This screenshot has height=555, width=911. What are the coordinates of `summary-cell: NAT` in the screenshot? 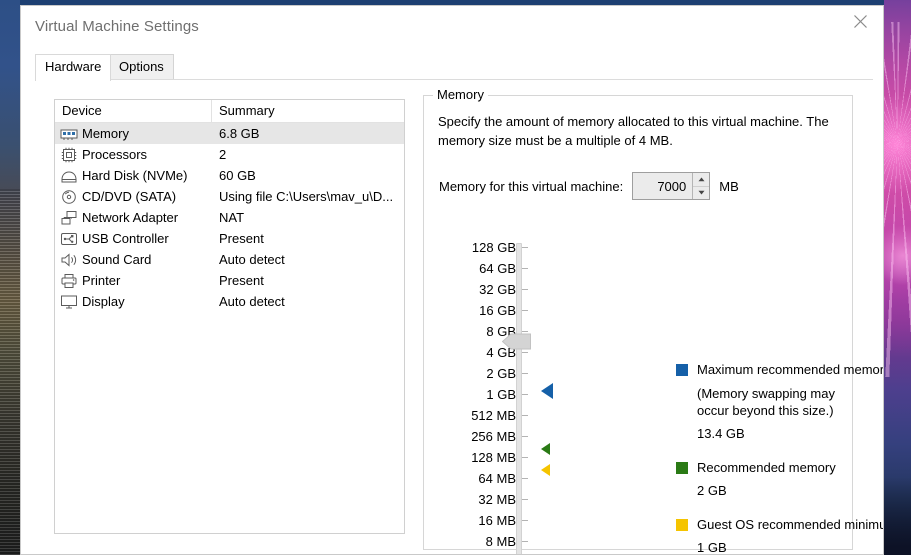 It's located at (232, 217).